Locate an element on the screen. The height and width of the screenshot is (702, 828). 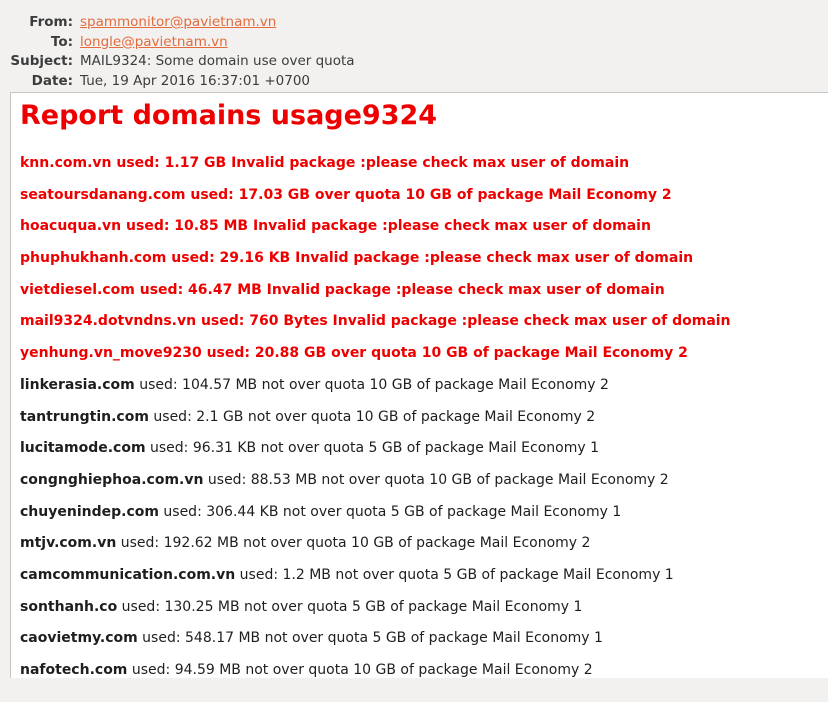
to-address-link: longle@pavietnam.vn is located at coordinates (154, 42).